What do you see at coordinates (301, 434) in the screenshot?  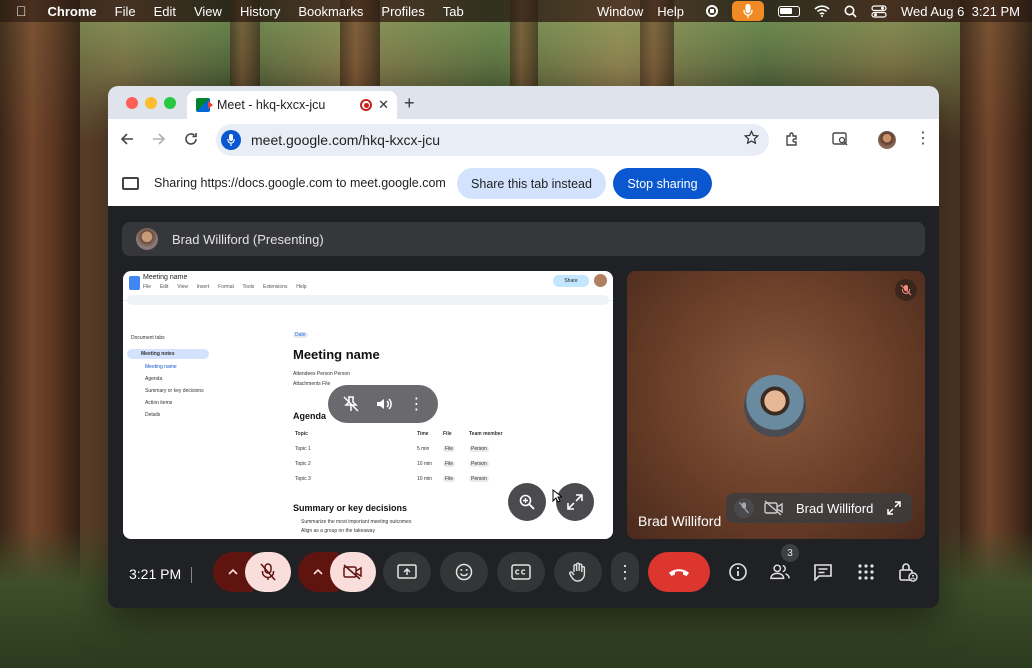 I see `table-header: Topic` at bounding box center [301, 434].